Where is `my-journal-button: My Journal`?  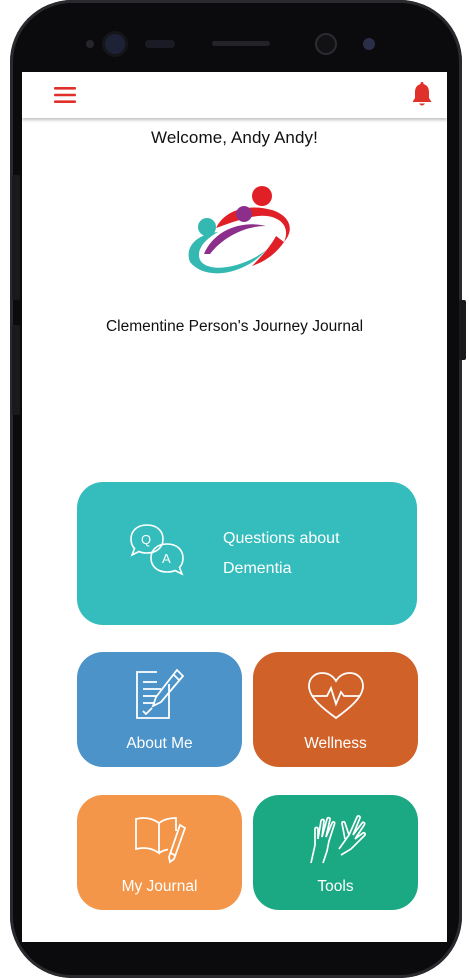 my-journal-button: My Journal is located at coordinates (159, 852).